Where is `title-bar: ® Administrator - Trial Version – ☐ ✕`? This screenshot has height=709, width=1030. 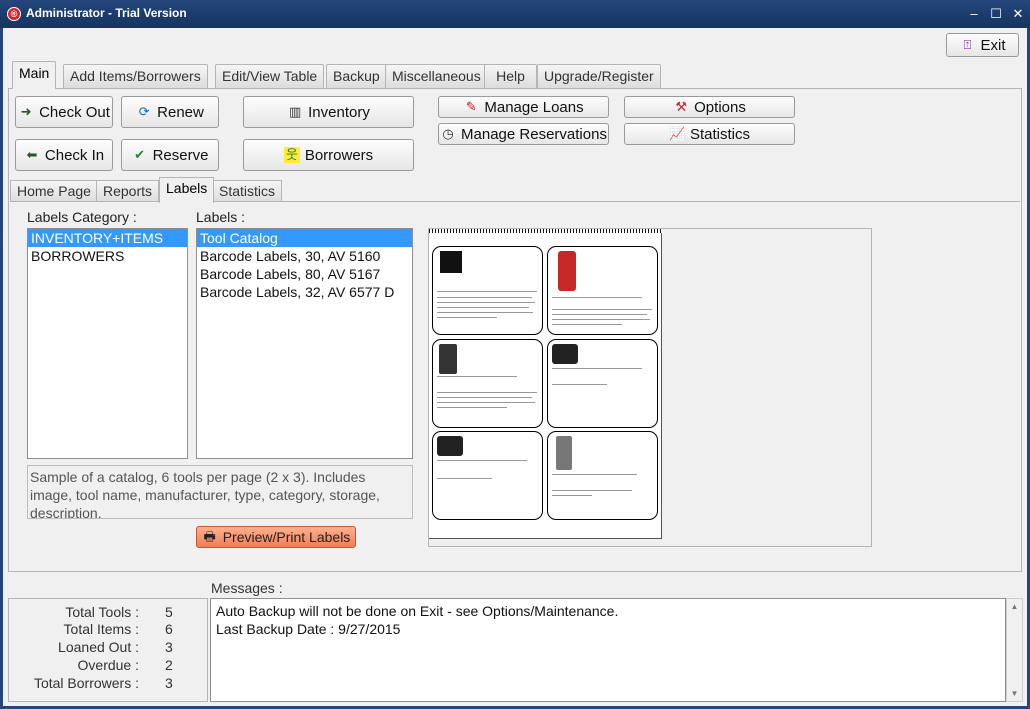 title-bar: ® Administrator - Trial Version – ☐ ✕ is located at coordinates (515, 14).